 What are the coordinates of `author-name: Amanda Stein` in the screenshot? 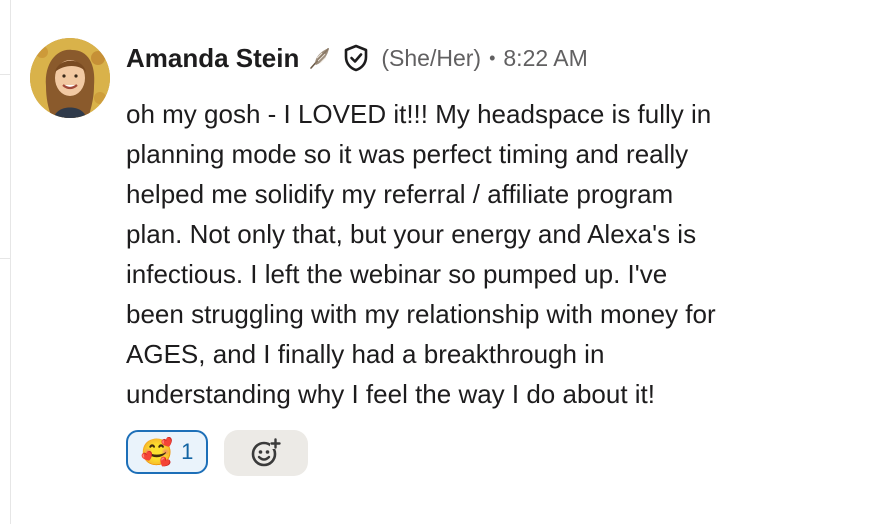 It's located at (212, 58).